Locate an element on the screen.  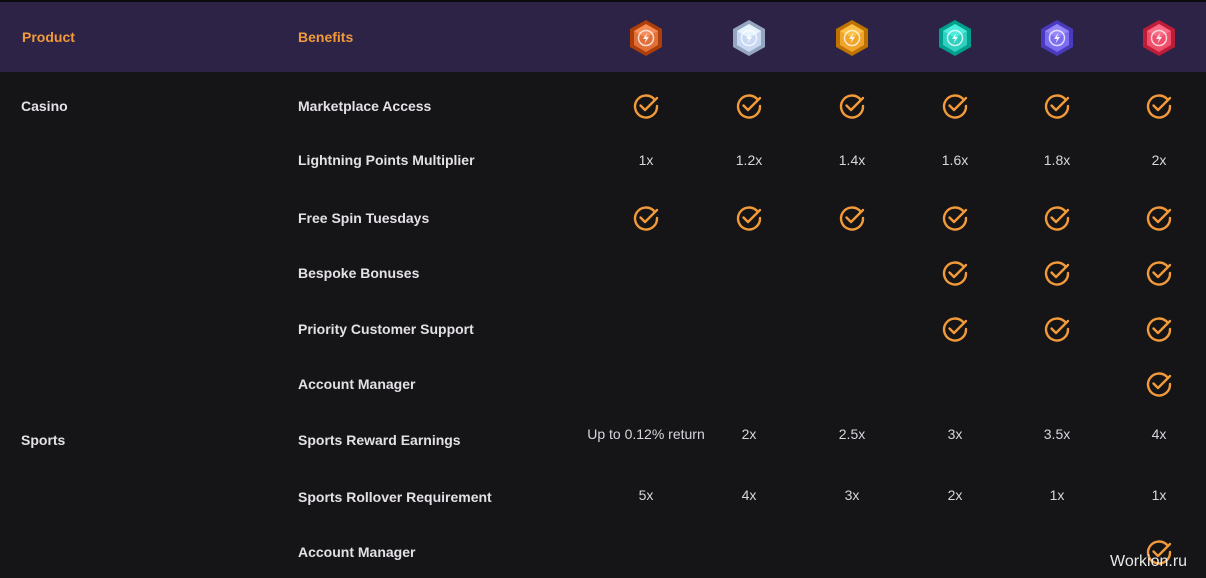
benefit-label-sports-reward-earnings: Sports Reward Earnings is located at coordinates (379, 440).